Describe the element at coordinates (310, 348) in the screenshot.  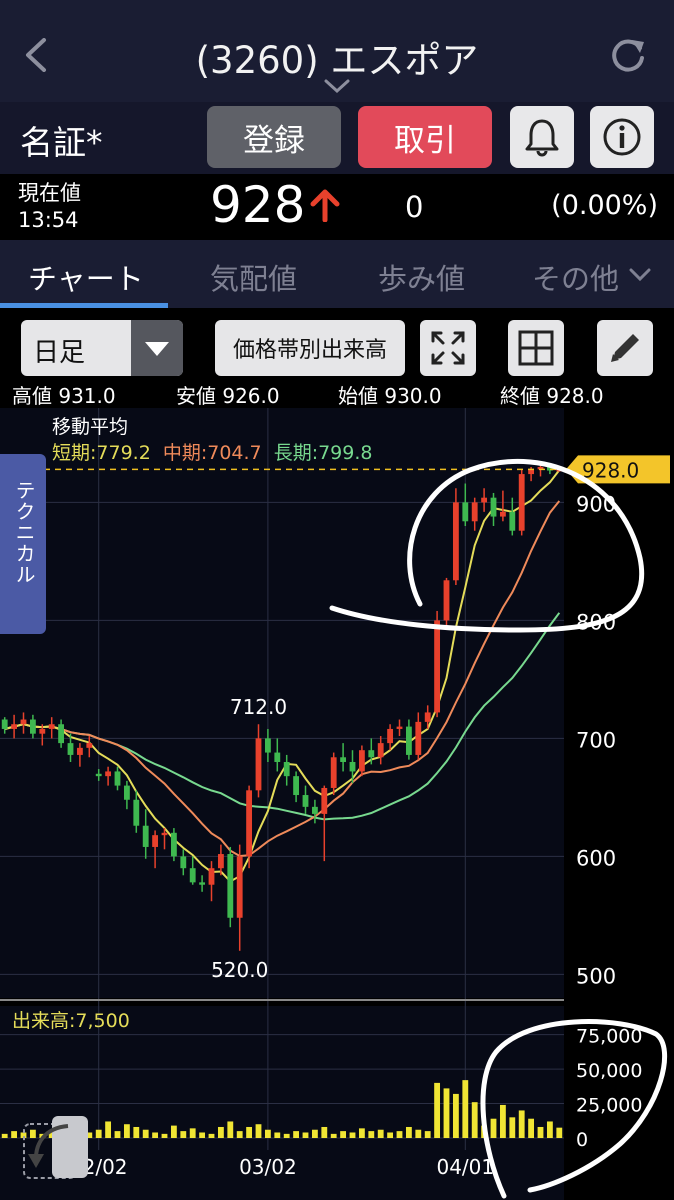
I see `volume-by-price-button: 価格帯別出来高` at that location.